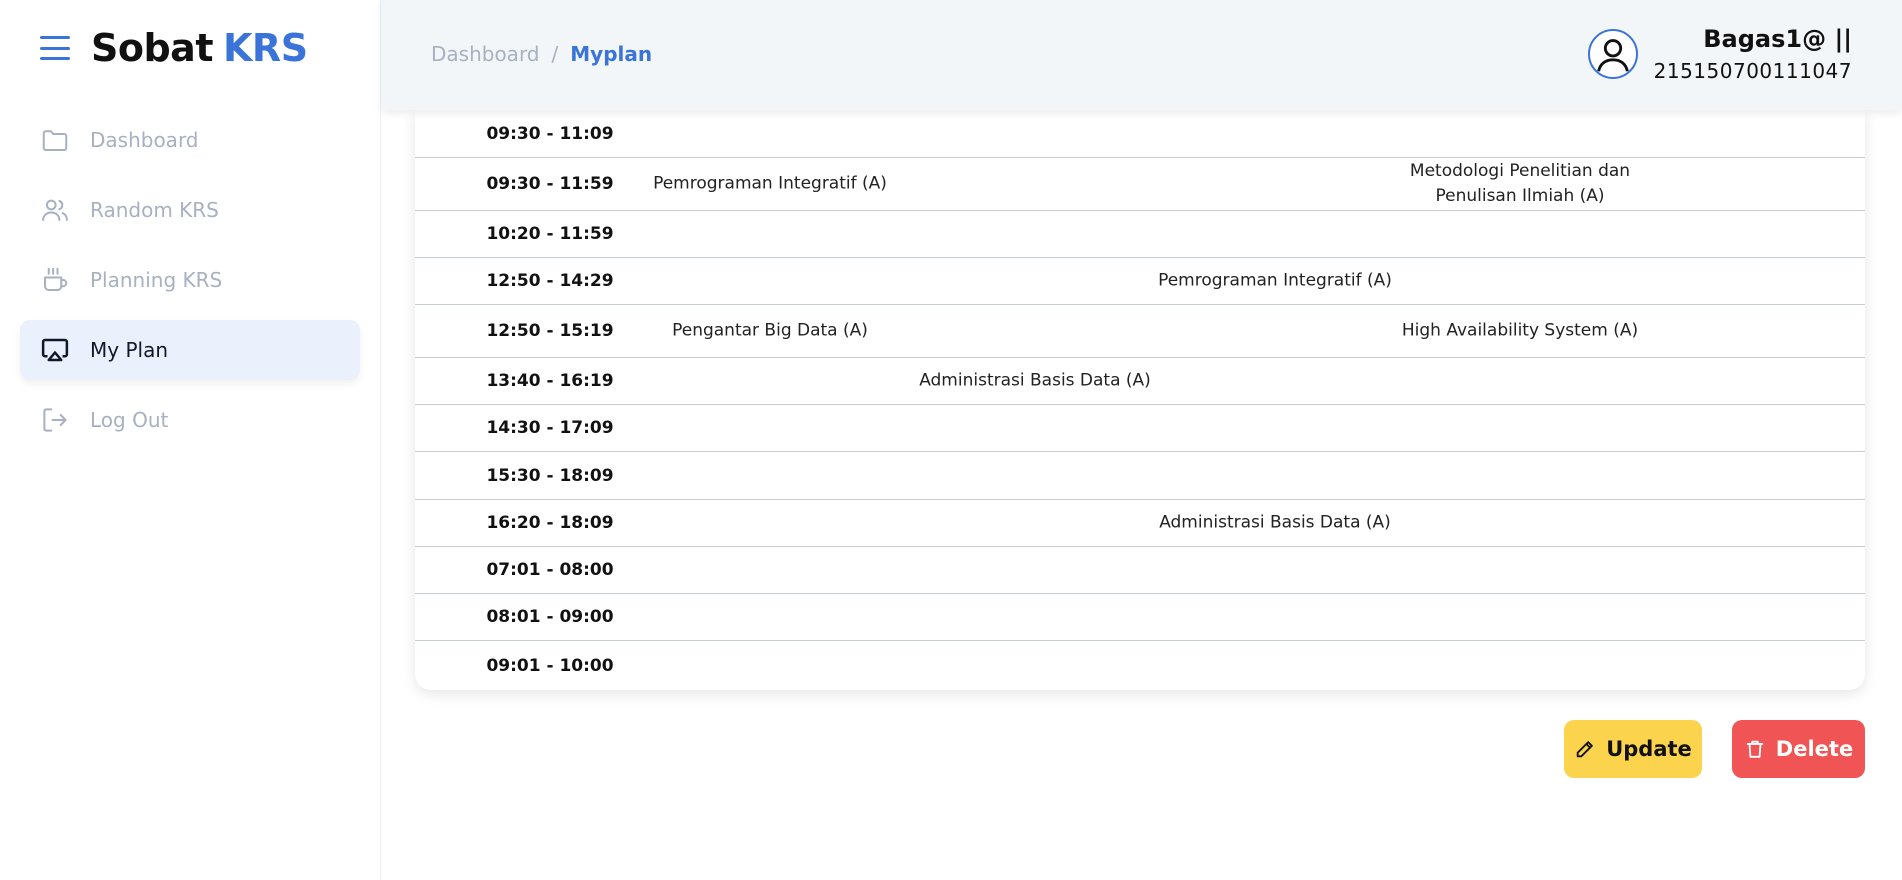 The height and width of the screenshot is (880, 1902). Describe the element at coordinates (1140, 617) in the screenshot. I see `table-row: 08:01 - 09:00` at that location.